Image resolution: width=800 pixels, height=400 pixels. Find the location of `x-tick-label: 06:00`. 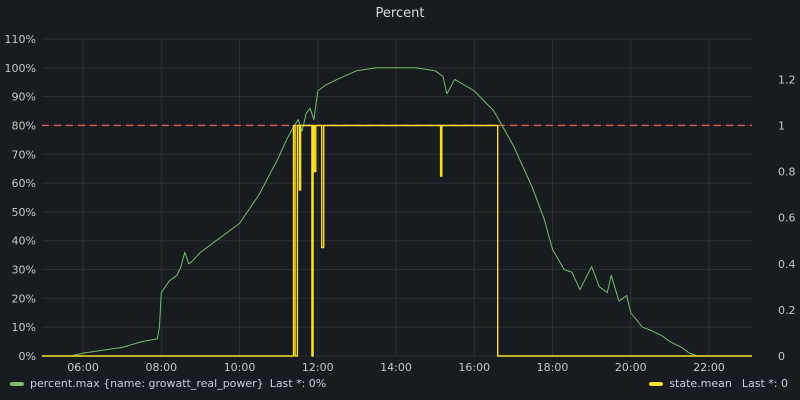

x-tick-label: 06:00 is located at coordinates (83, 367).